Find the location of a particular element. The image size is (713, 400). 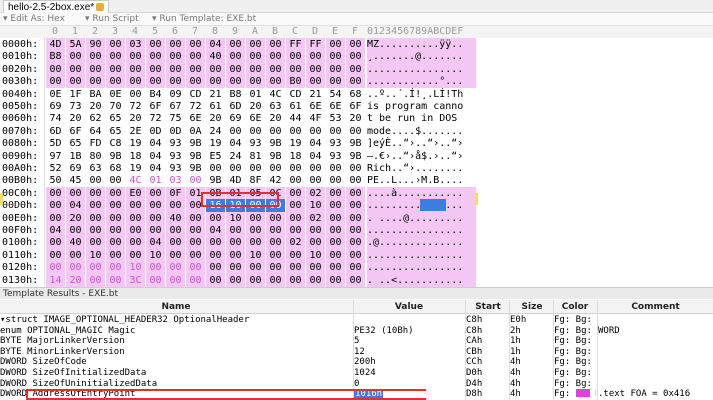

hex-byte: 61 is located at coordinates (295, 106).